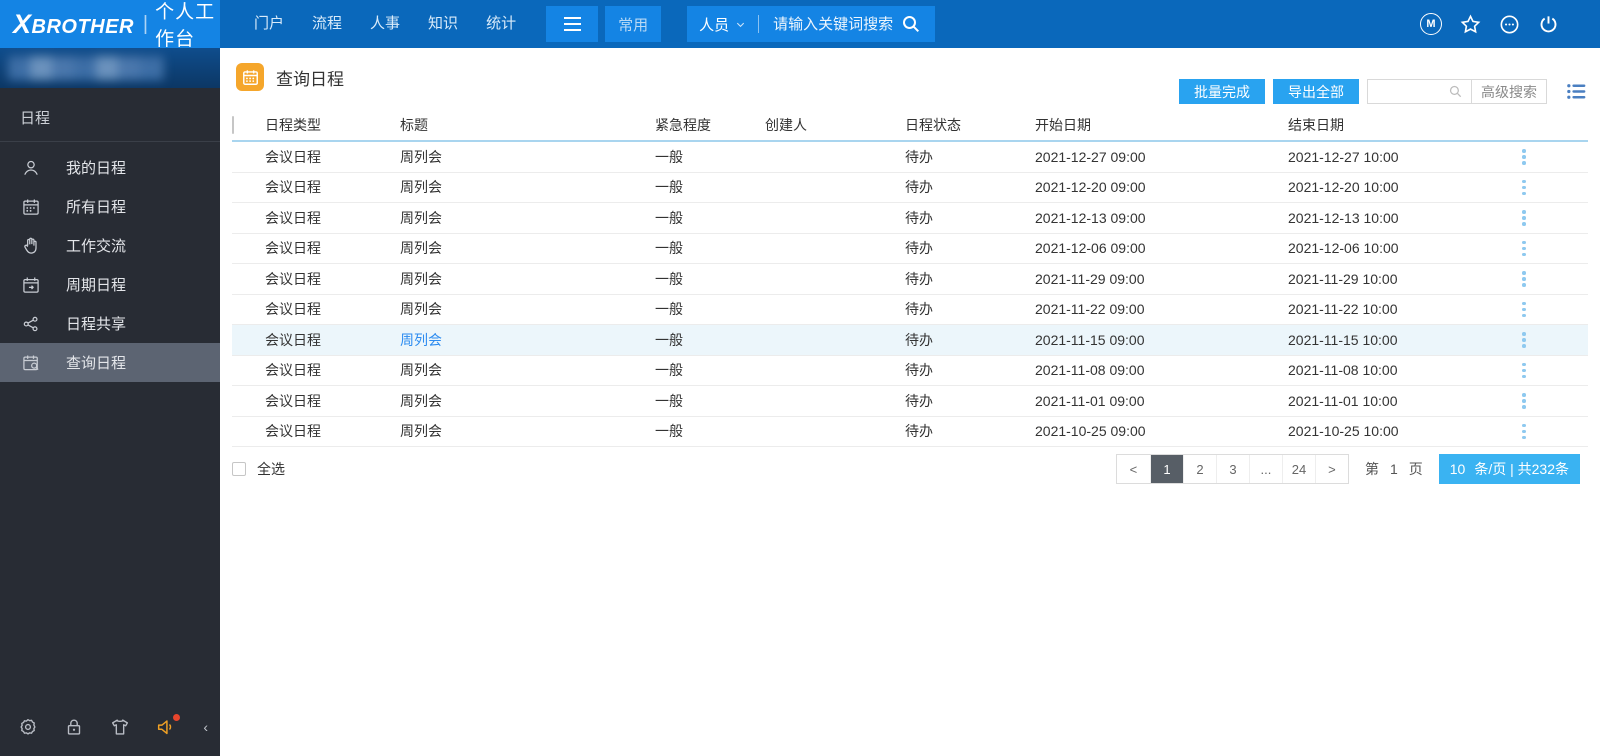 The height and width of the screenshot is (756, 1600). I want to click on power-icon, so click(1548, 24).